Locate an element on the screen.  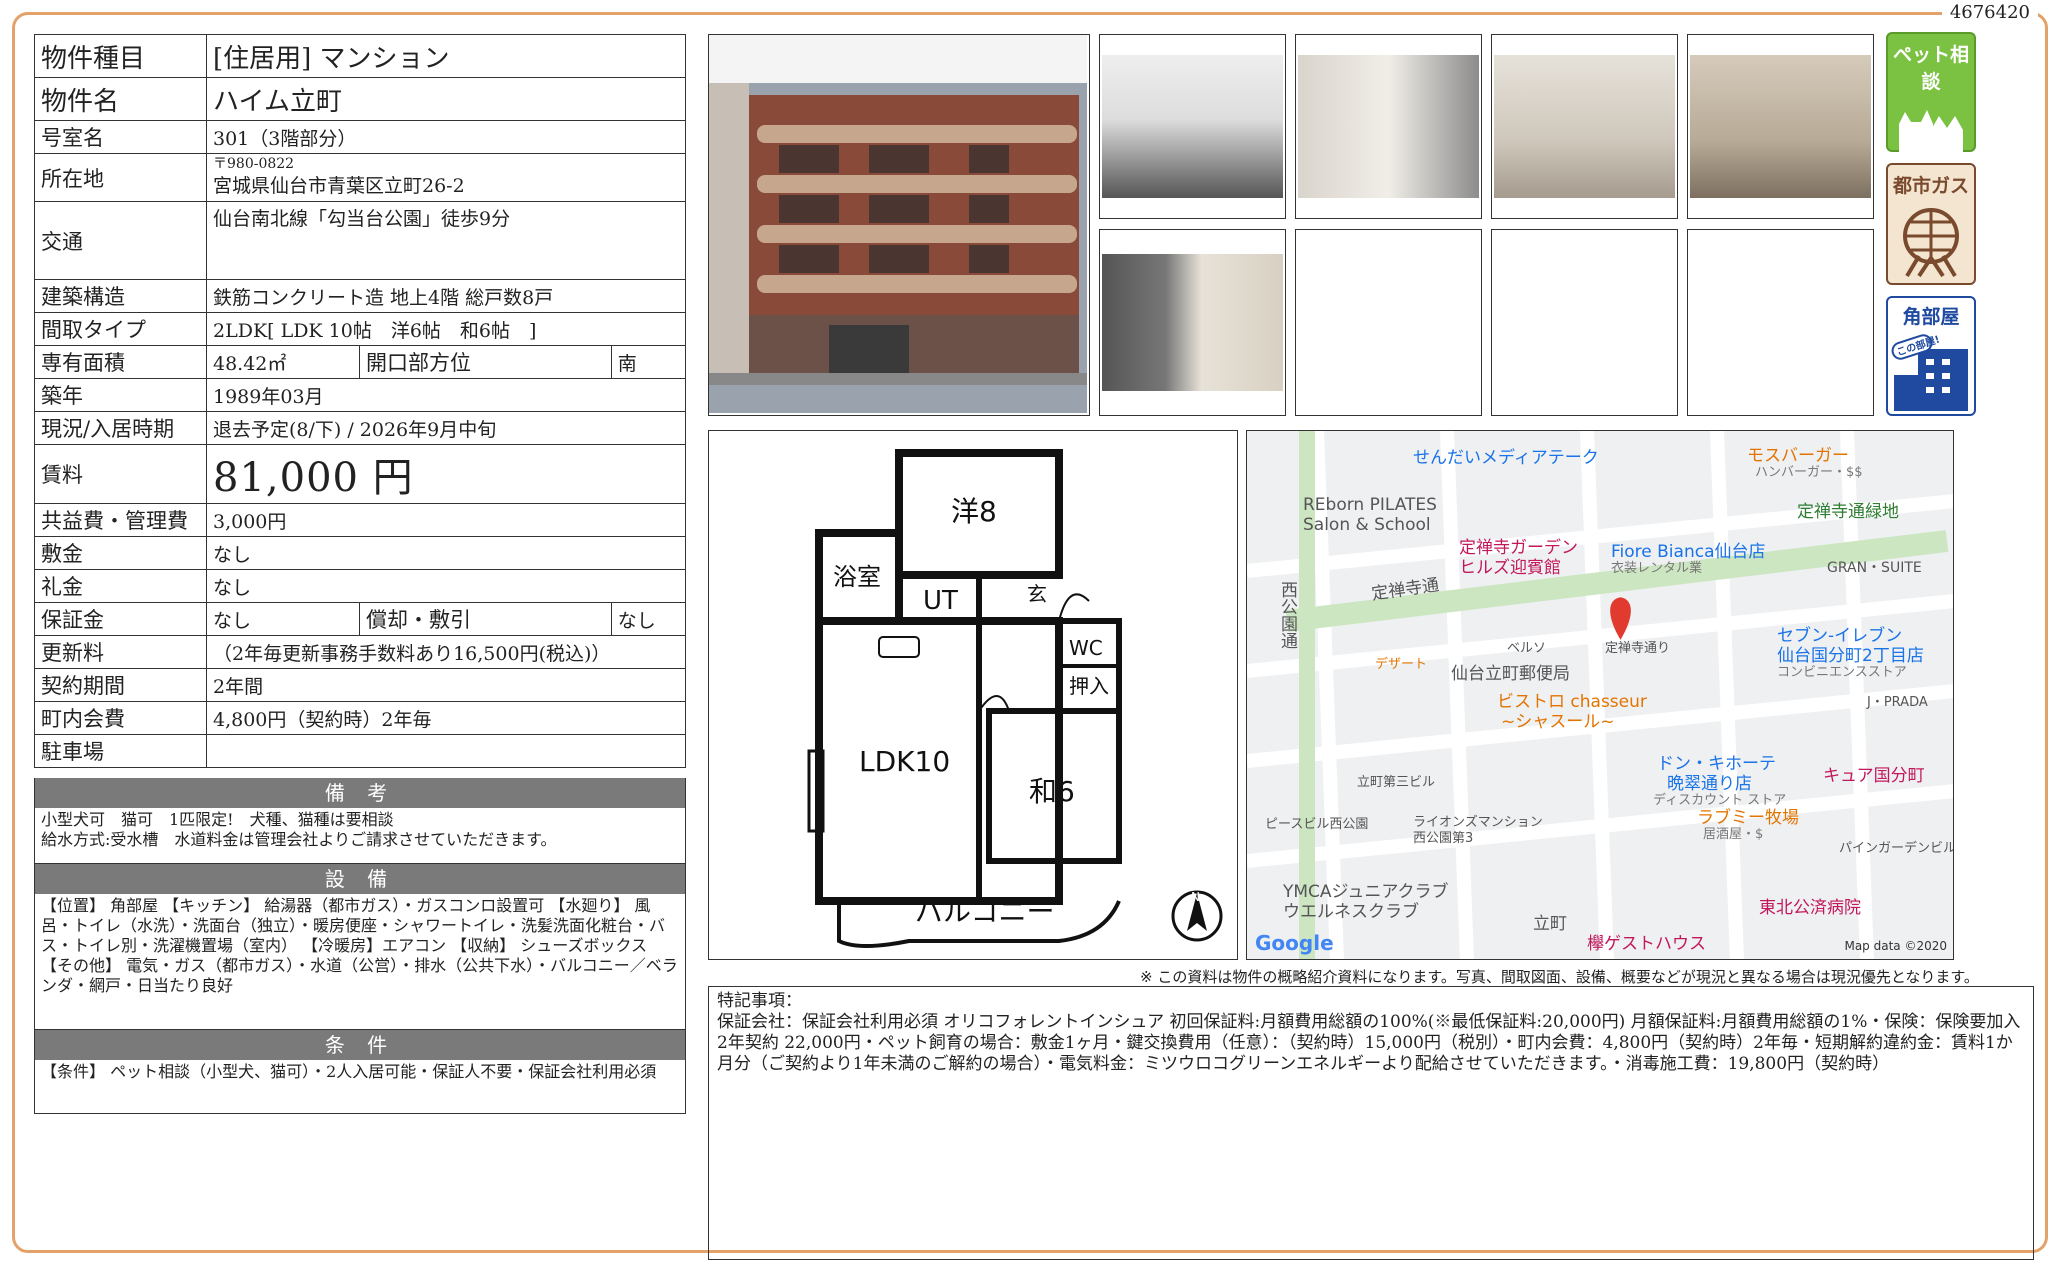
room-bath: 浴室 is located at coordinates (857, 577).